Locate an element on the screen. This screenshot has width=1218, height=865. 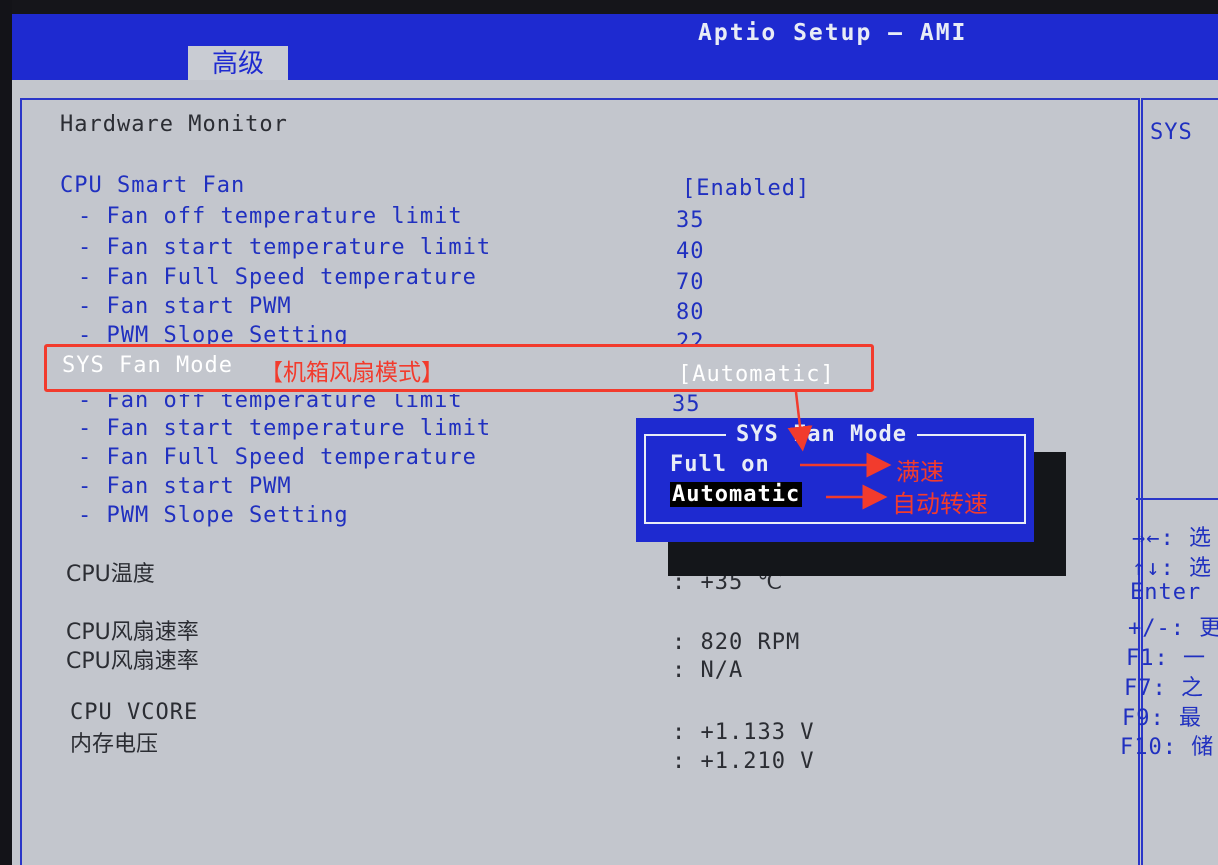
cpu-fan-off-temp-label: - Fan off temperature limit is located at coordinates (270, 216).